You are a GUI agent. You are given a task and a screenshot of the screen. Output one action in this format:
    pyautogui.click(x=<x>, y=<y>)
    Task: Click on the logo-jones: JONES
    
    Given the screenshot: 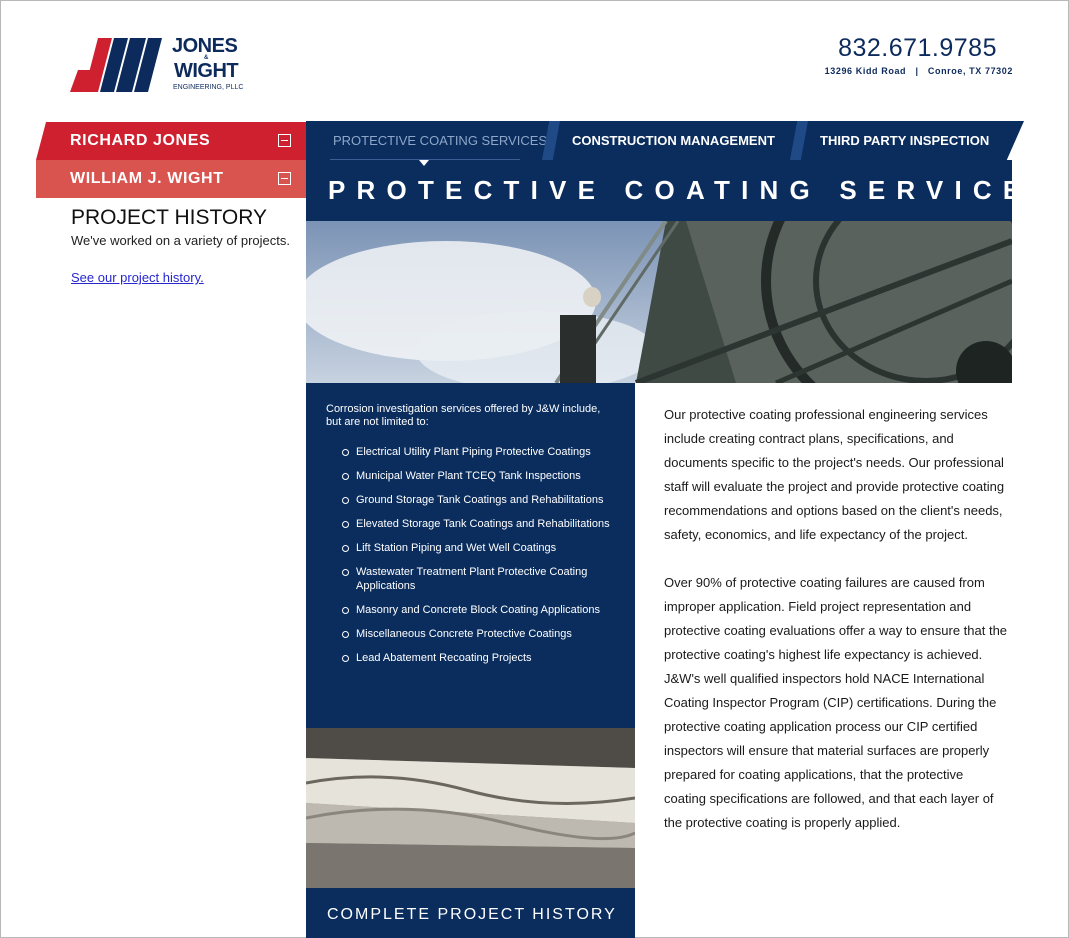 What is the action you would take?
    pyautogui.click(x=205, y=46)
    